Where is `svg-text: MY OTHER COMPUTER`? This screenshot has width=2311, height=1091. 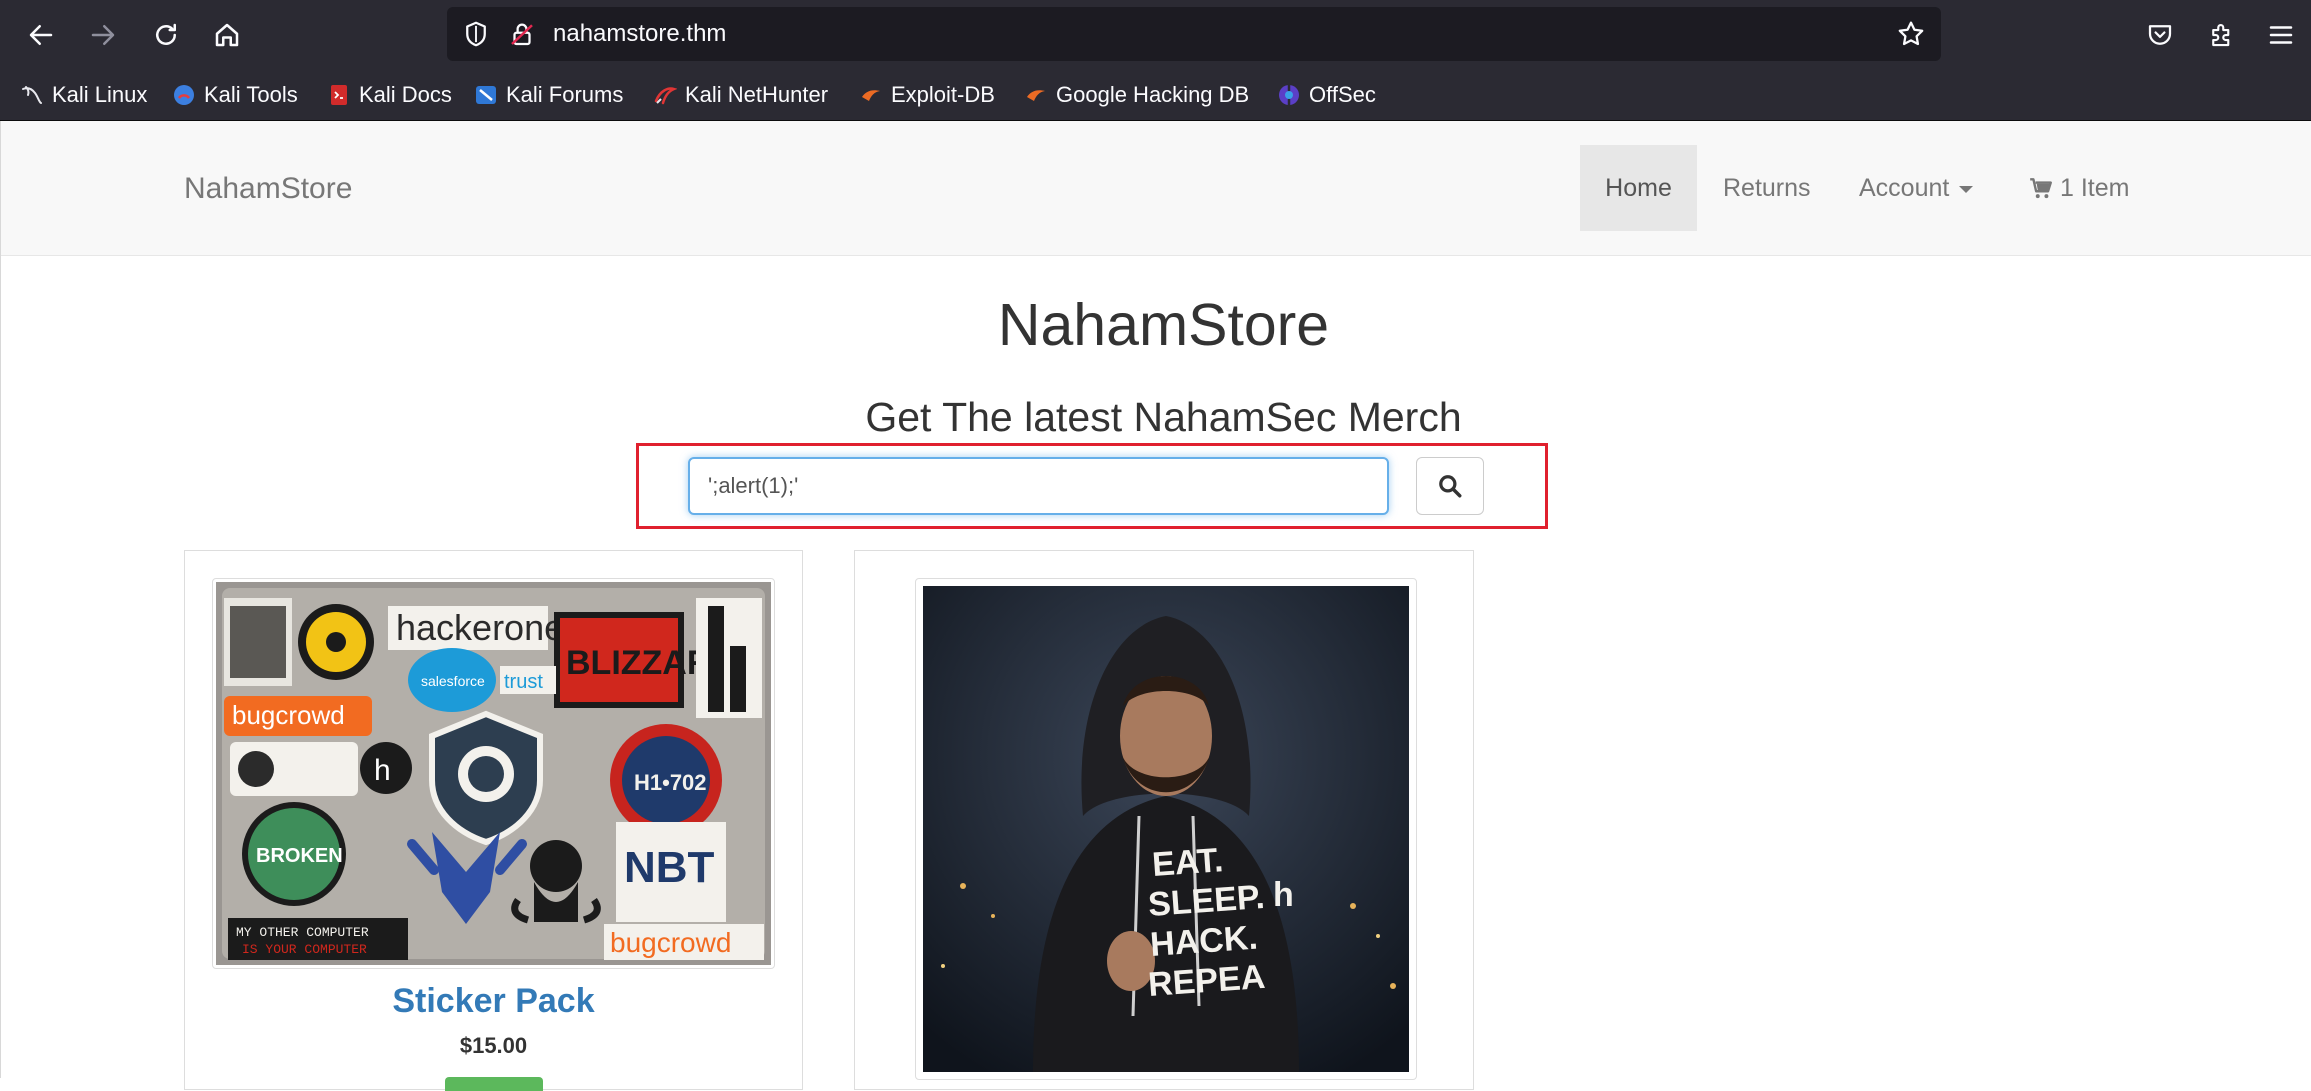
svg-text: MY OTHER COMPUTER is located at coordinates (302, 932).